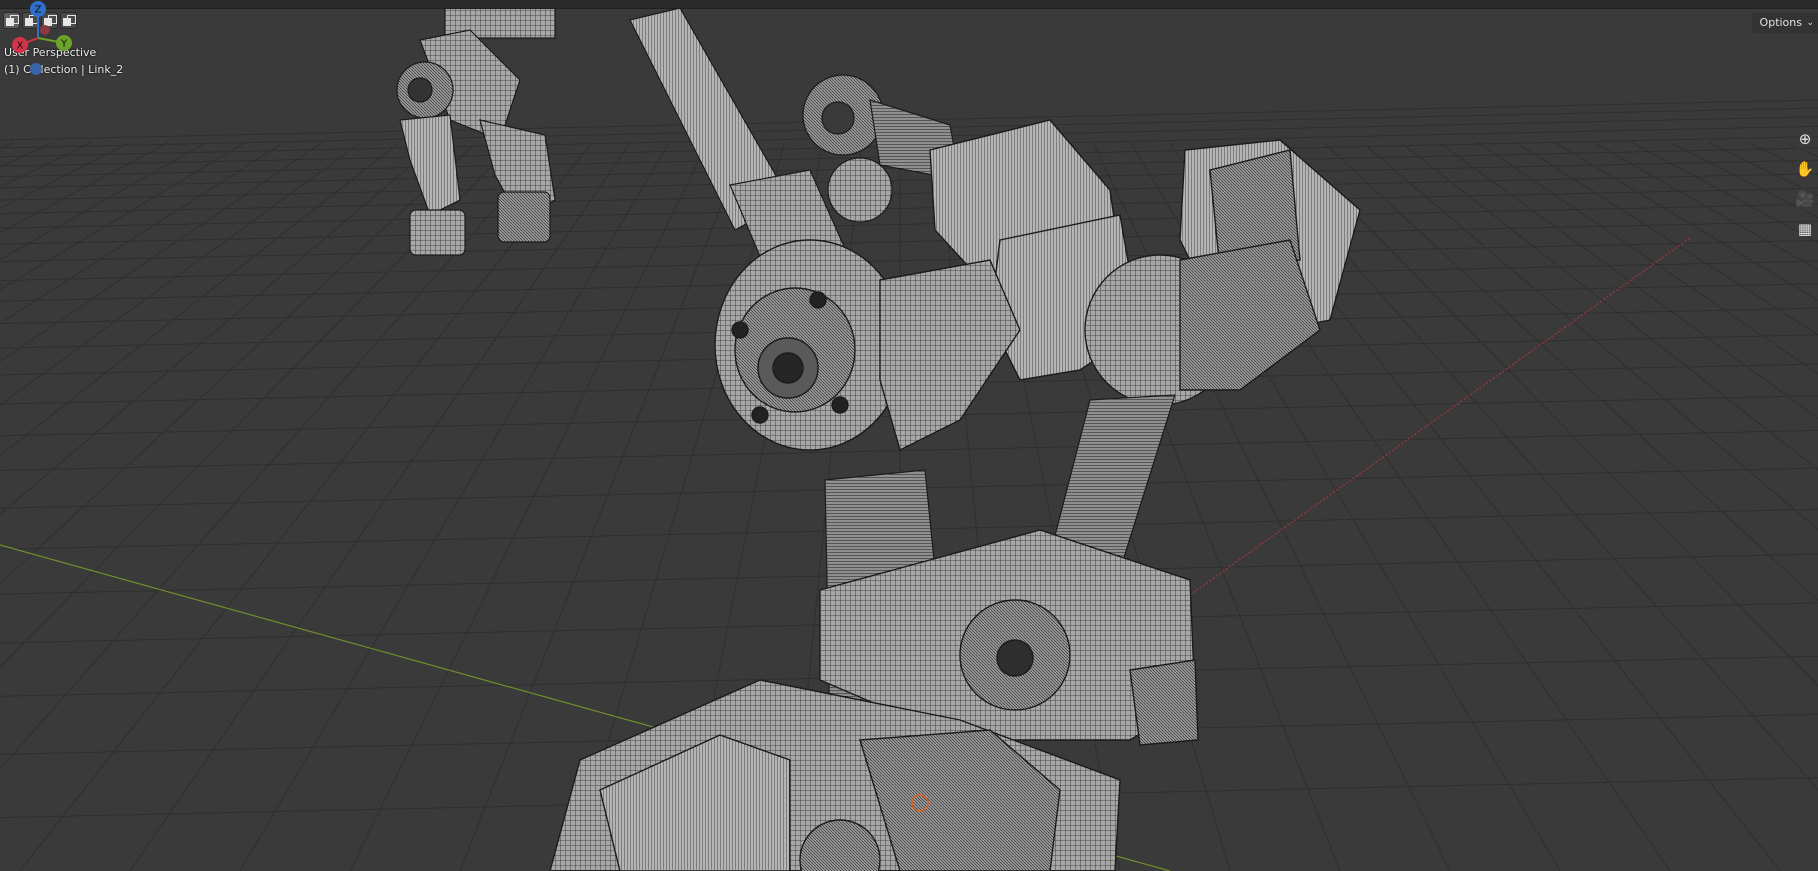 Image resolution: width=1818 pixels, height=871 pixels. Describe the element at coordinates (909, 4) in the screenshot. I see `viewport-header` at that location.